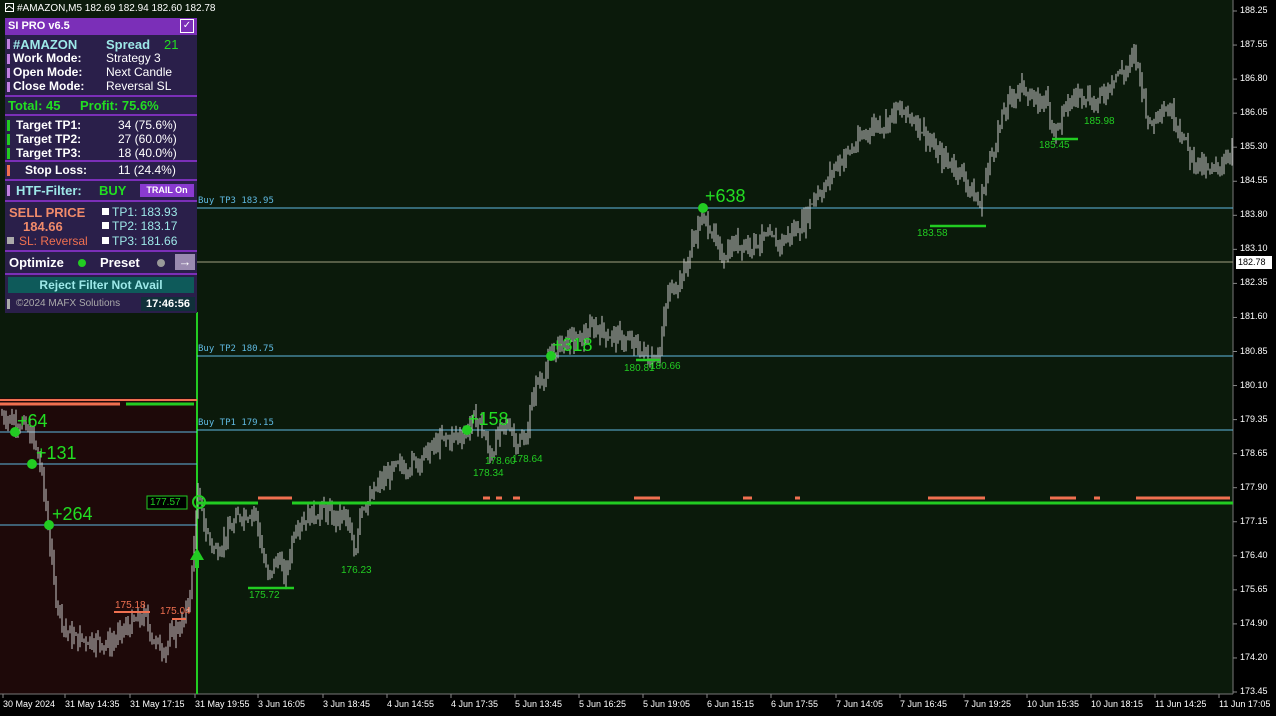 The image size is (1276, 716). Describe the element at coordinates (167, 190) in the screenshot. I see `trail-button: TRAIL On` at that location.